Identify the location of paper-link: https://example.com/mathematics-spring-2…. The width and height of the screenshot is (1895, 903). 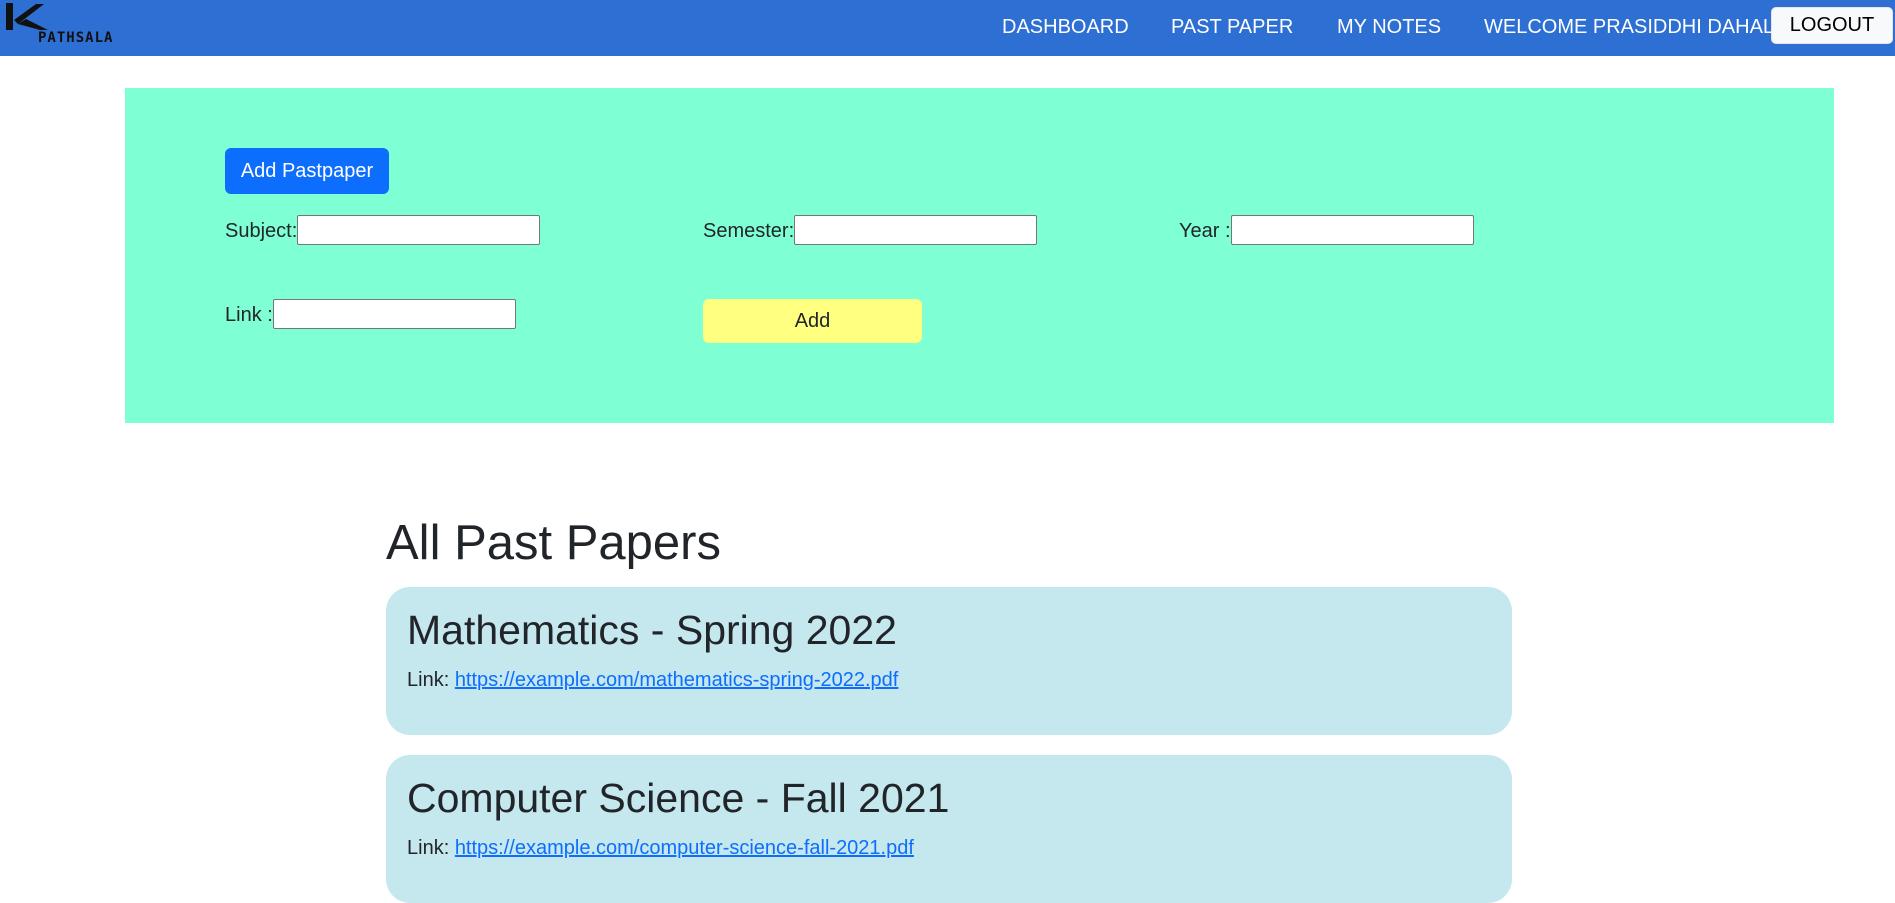
(677, 680).